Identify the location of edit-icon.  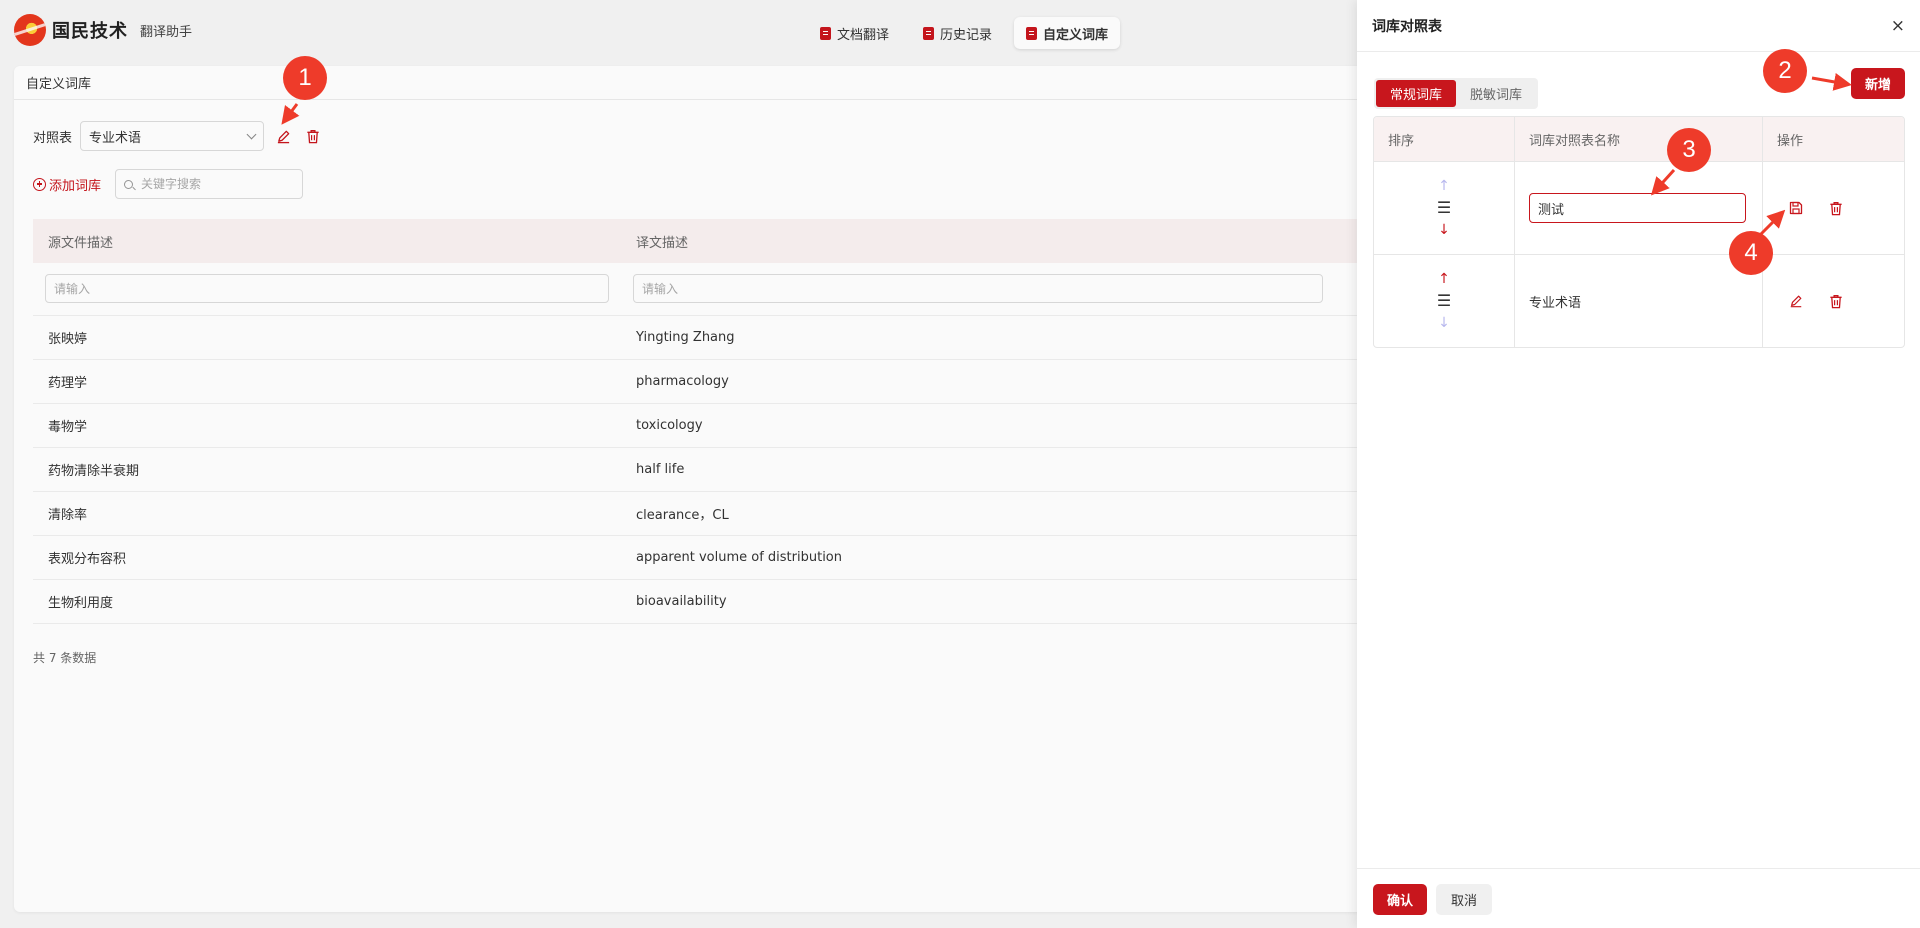
(1796, 301).